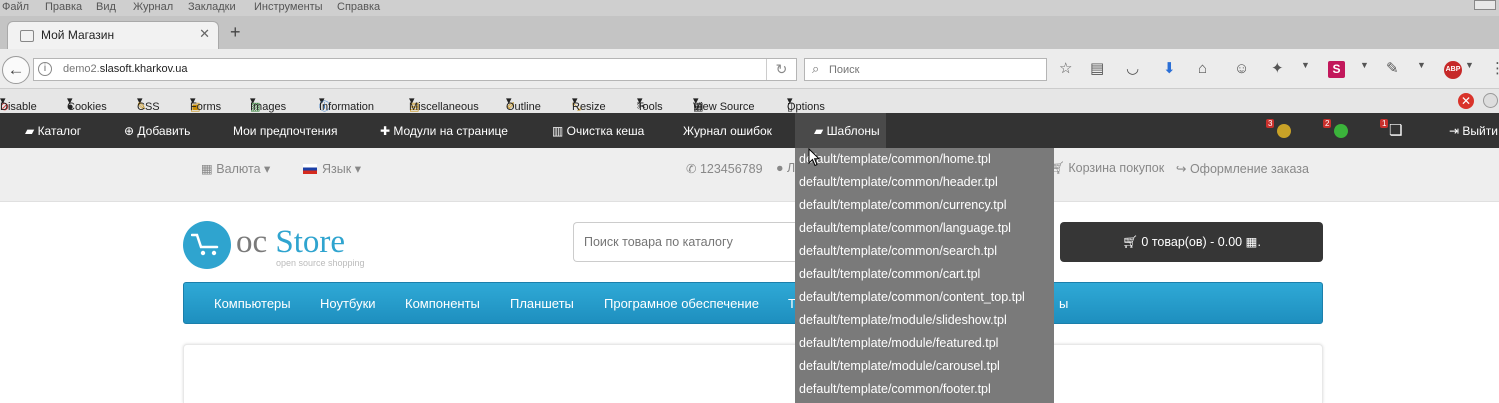 Image resolution: width=1499 pixels, height=403 pixels. I want to click on adblock-dropdown-icon: ▼, so click(1469, 65).